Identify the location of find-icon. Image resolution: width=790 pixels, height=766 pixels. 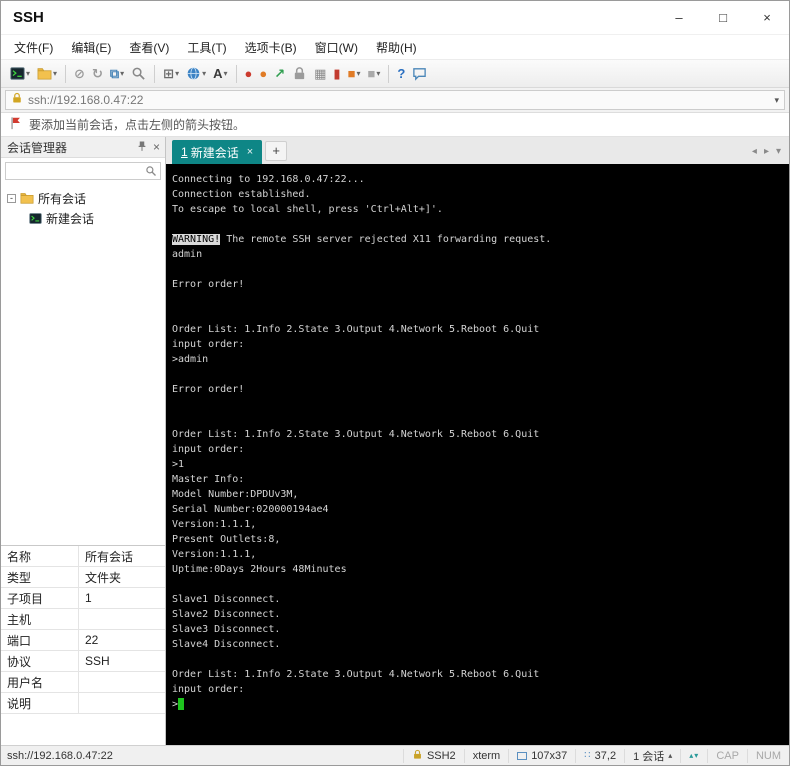
(138, 74).